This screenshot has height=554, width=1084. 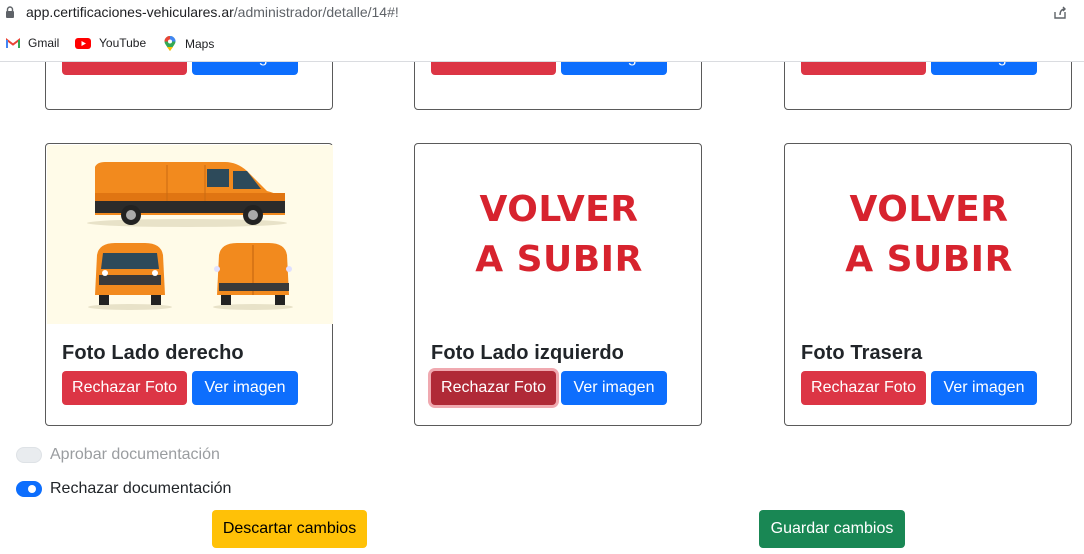 What do you see at coordinates (289, 529) in the screenshot?
I see `discard-changes-button: Descartar cambios` at bounding box center [289, 529].